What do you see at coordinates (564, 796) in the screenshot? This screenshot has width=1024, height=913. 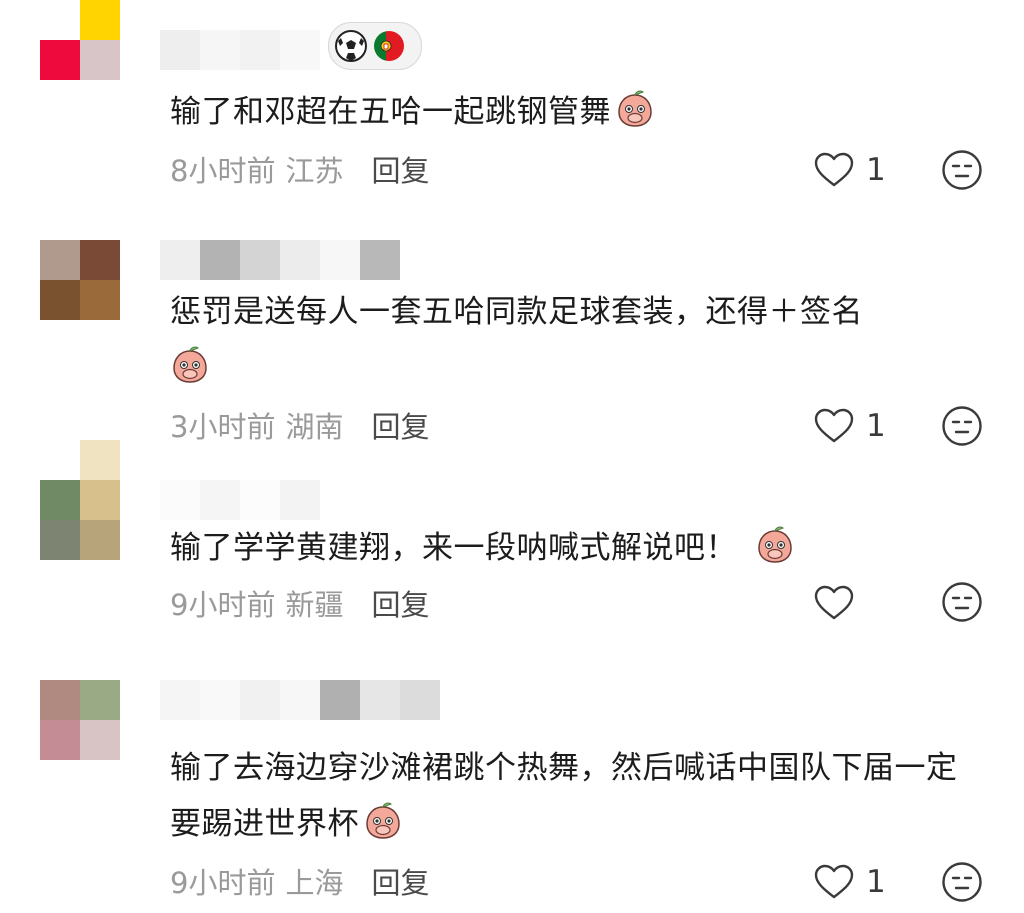 I see `comment-text-content: 输了去海边穿沙滩裙跳个热舞，然后喊话中国队下届一定要踢进世界杯` at bounding box center [564, 796].